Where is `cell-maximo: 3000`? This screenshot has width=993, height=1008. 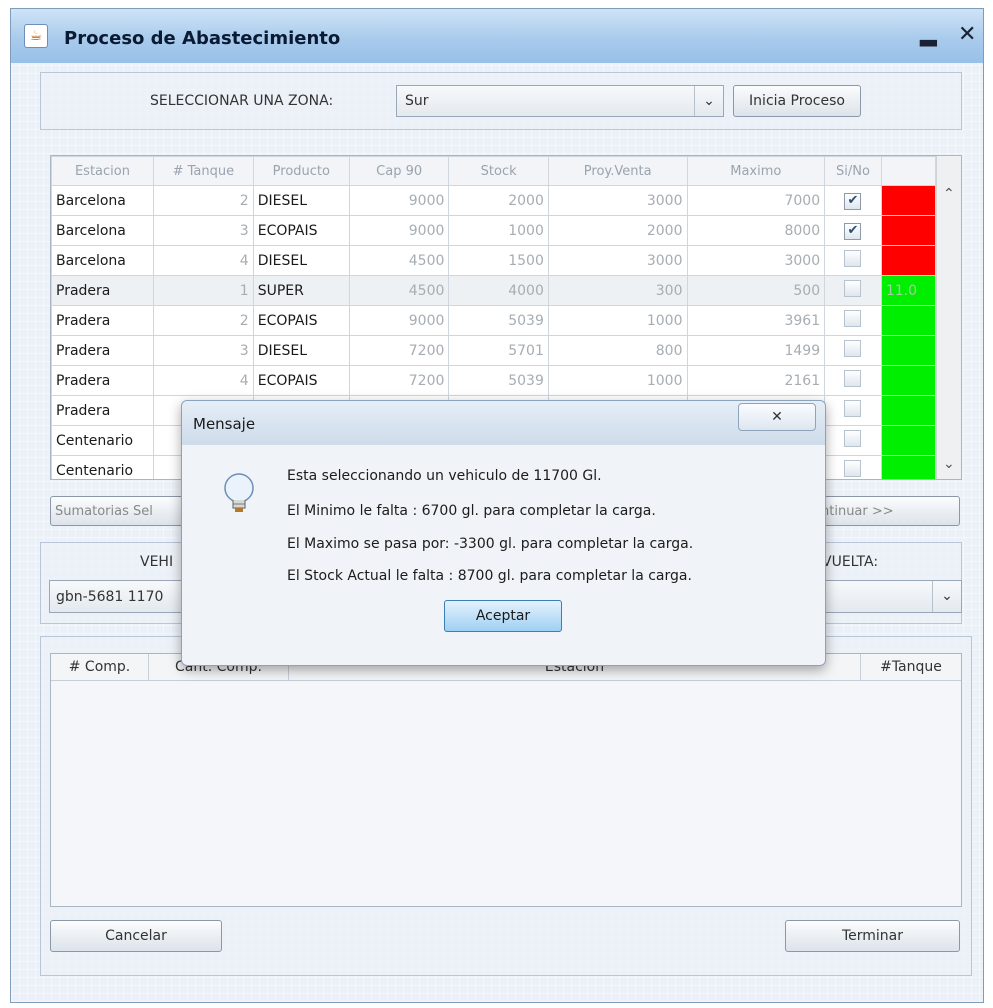 cell-maximo: 3000 is located at coordinates (756, 260).